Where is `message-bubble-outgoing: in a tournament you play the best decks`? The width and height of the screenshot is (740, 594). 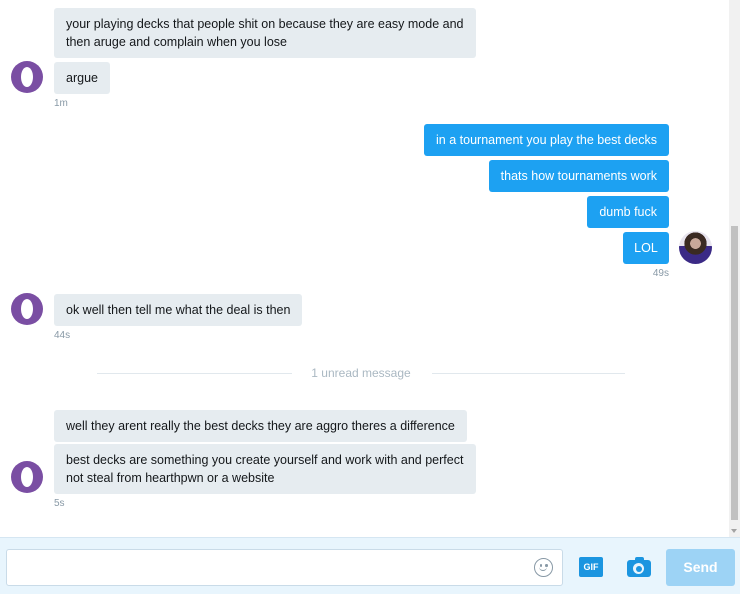
message-bubble-outgoing: in a tournament you play the best decks is located at coordinates (546, 140).